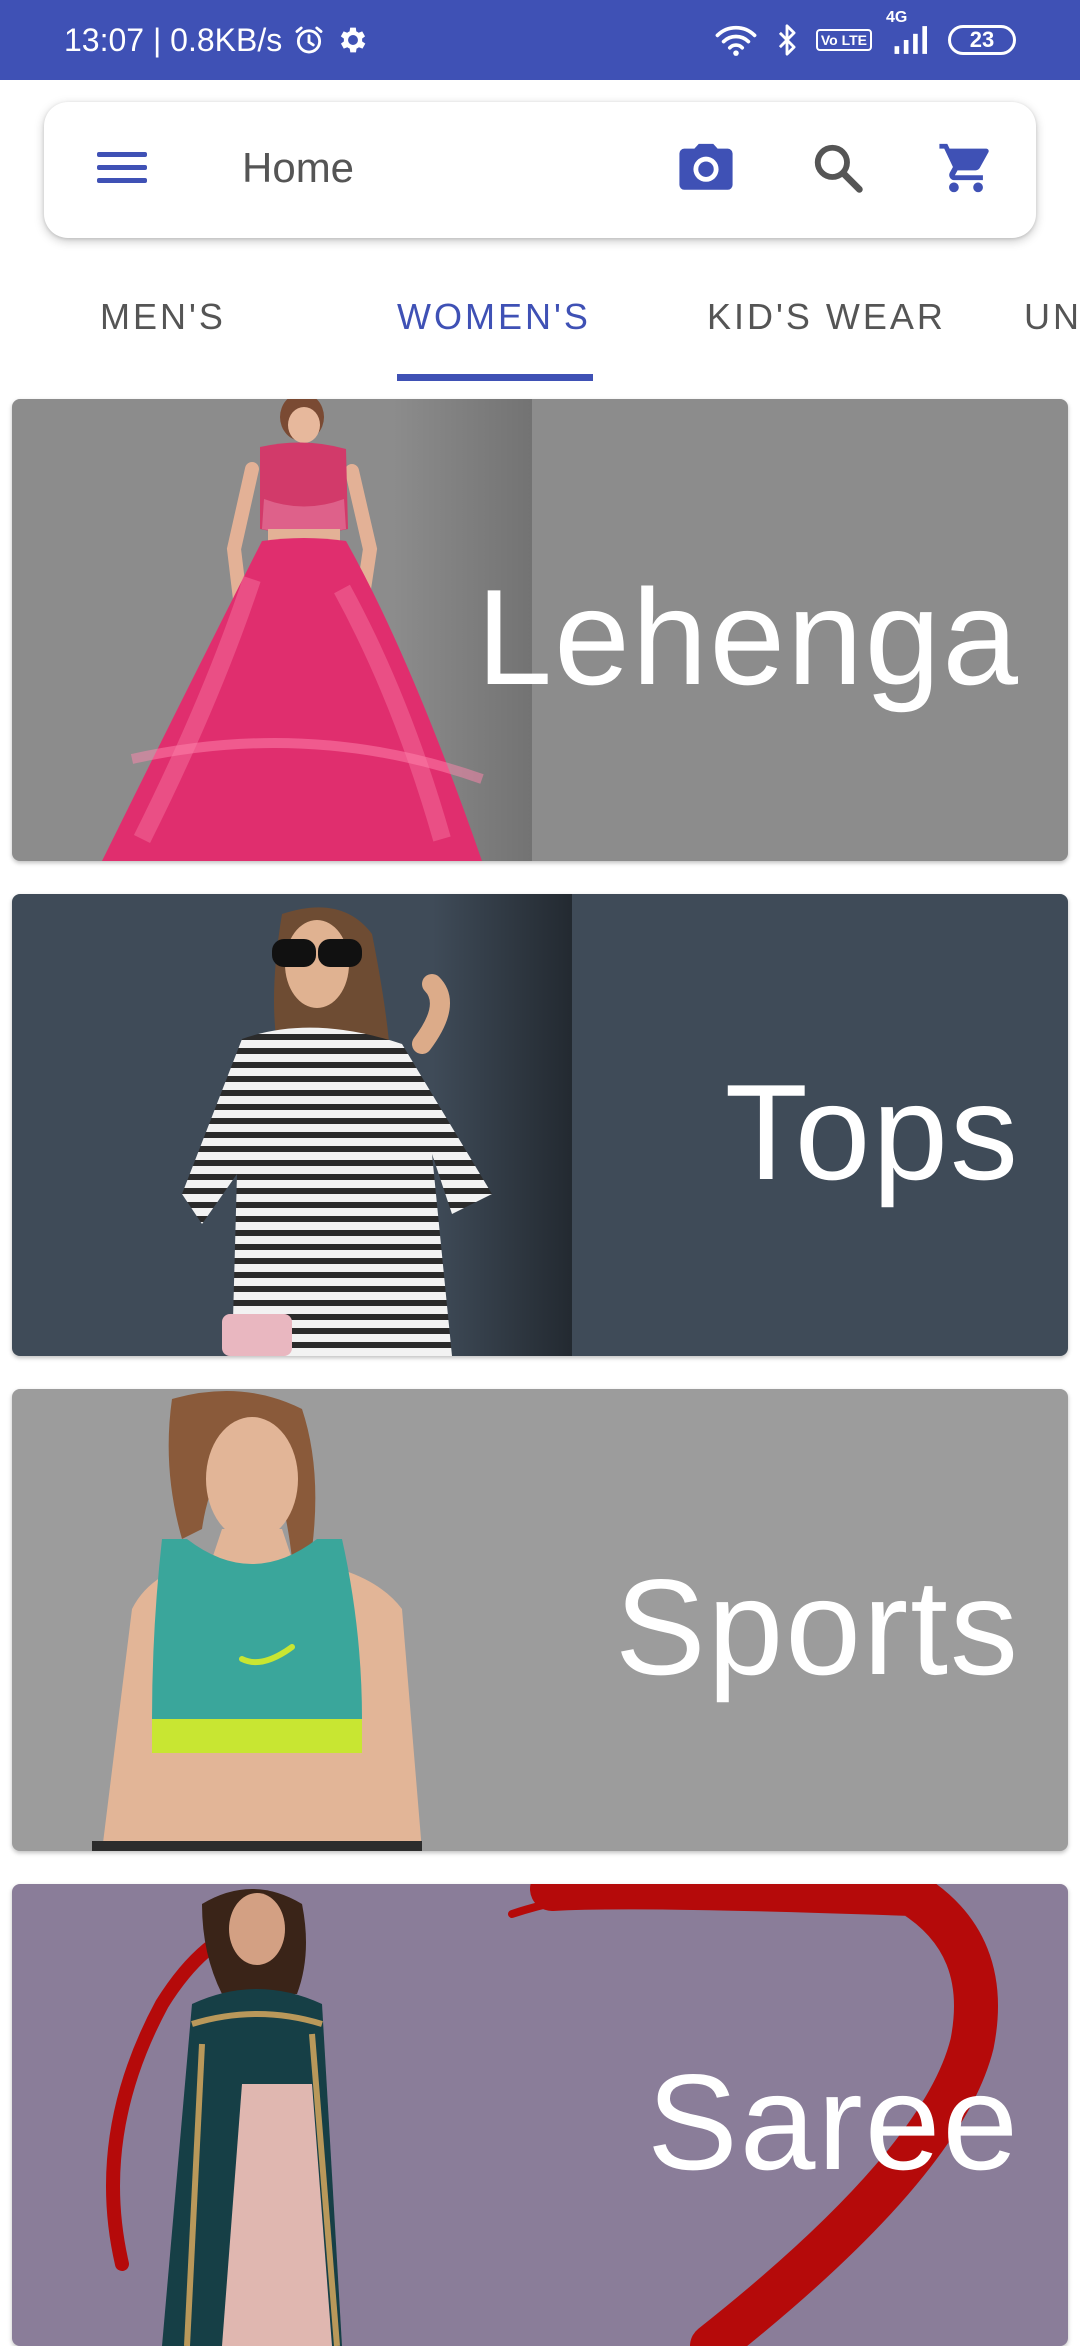 The image size is (1080, 2346). I want to click on search-button, so click(838, 170).